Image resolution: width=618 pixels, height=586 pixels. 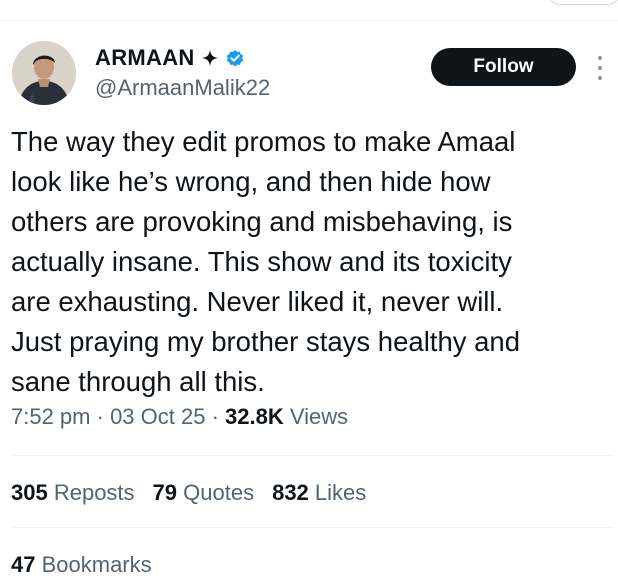 What do you see at coordinates (262, 221) in the screenshot?
I see `tweet-line: others are provoking and misbehaving, is` at bounding box center [262, 221].